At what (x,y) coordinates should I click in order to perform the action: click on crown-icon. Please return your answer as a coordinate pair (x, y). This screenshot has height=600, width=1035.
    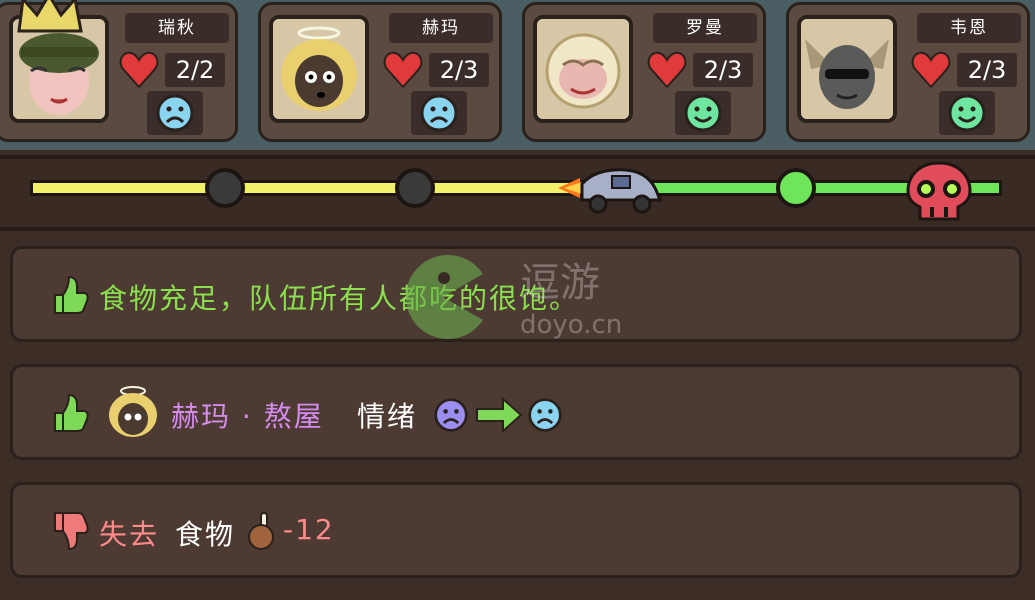
    Looking at the image, I should click on (50, 16).